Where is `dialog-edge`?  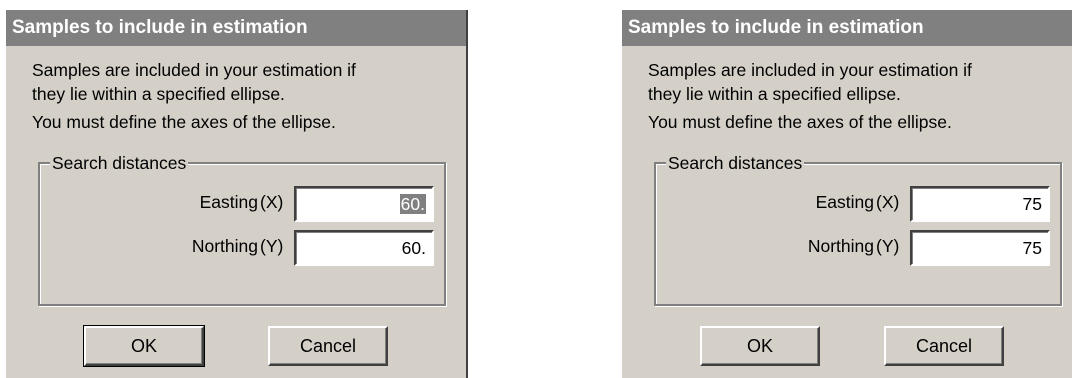
dialog-edge is located at coordinates (467, 194).